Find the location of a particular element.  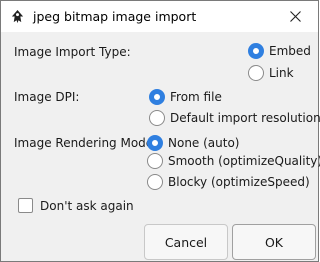

radio-blocky: Blocky (optimizeSpeed) is located at coordinates (228, 182).